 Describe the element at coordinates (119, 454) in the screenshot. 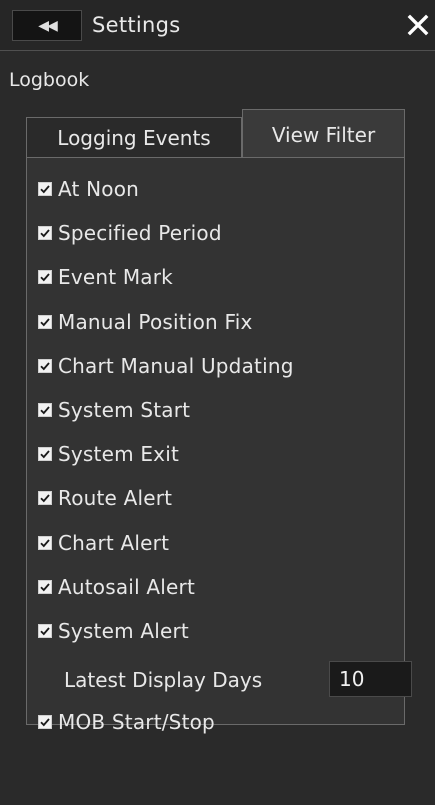

I see `filter-label: System Exit` at that location.